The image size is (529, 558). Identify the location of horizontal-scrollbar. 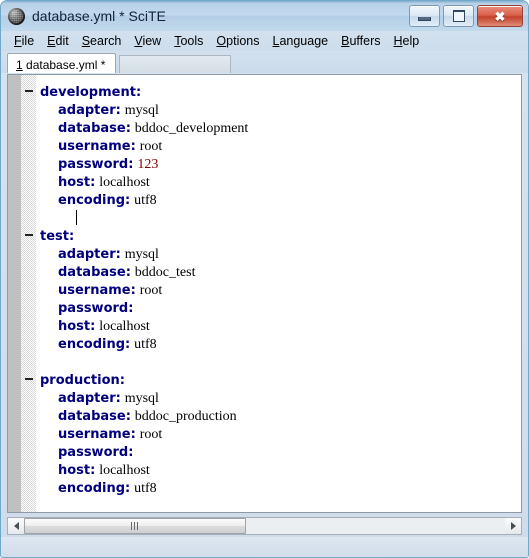
(264, 526).